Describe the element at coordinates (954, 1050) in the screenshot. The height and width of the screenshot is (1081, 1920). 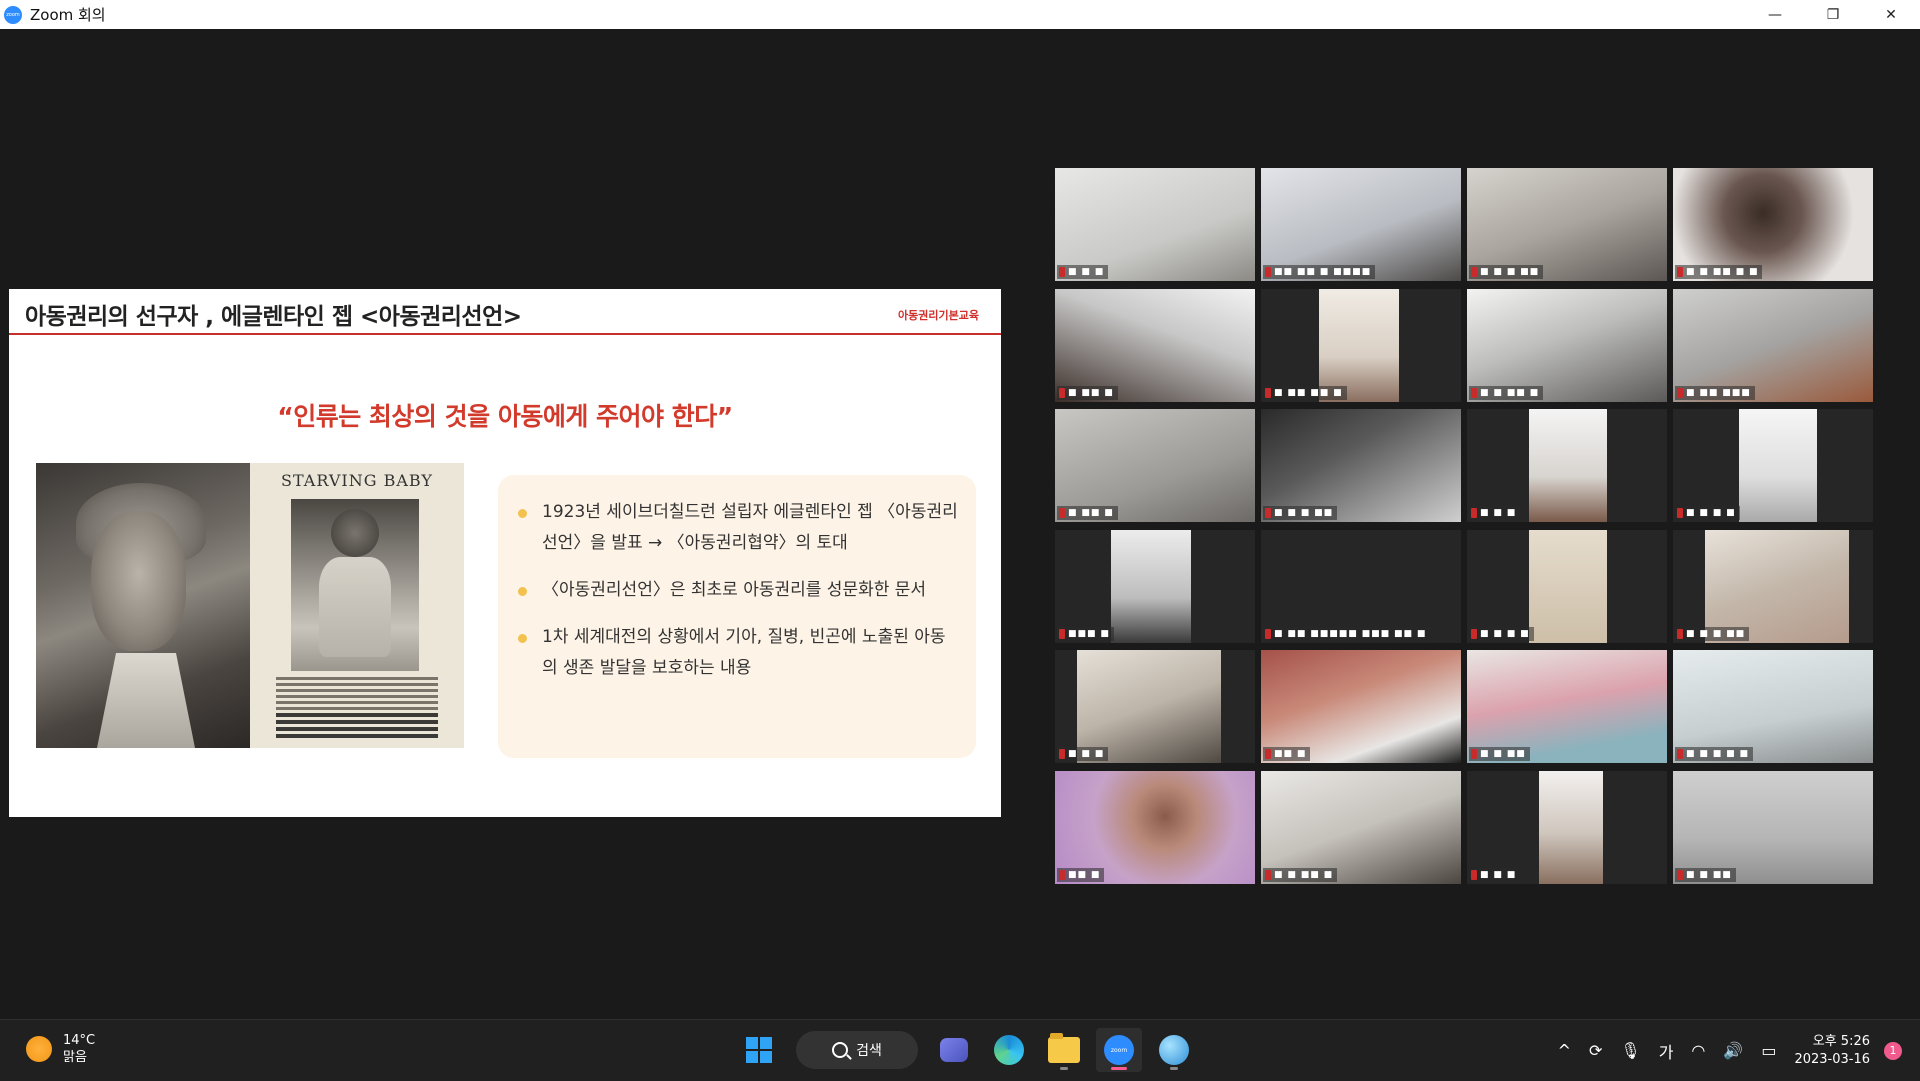
I see `teams-meet-button` at that location.